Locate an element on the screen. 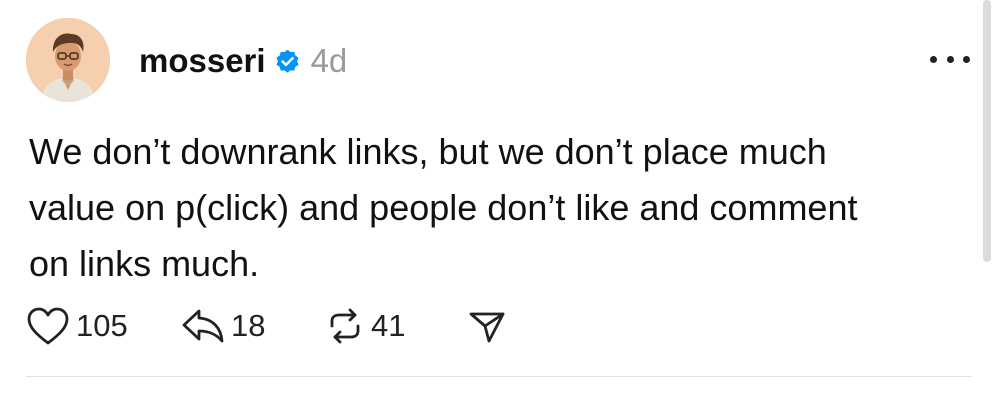 Image resolution: width=1000 pixels, height=401 pixels. like-button: 105 is located at coordinates (103, 326).